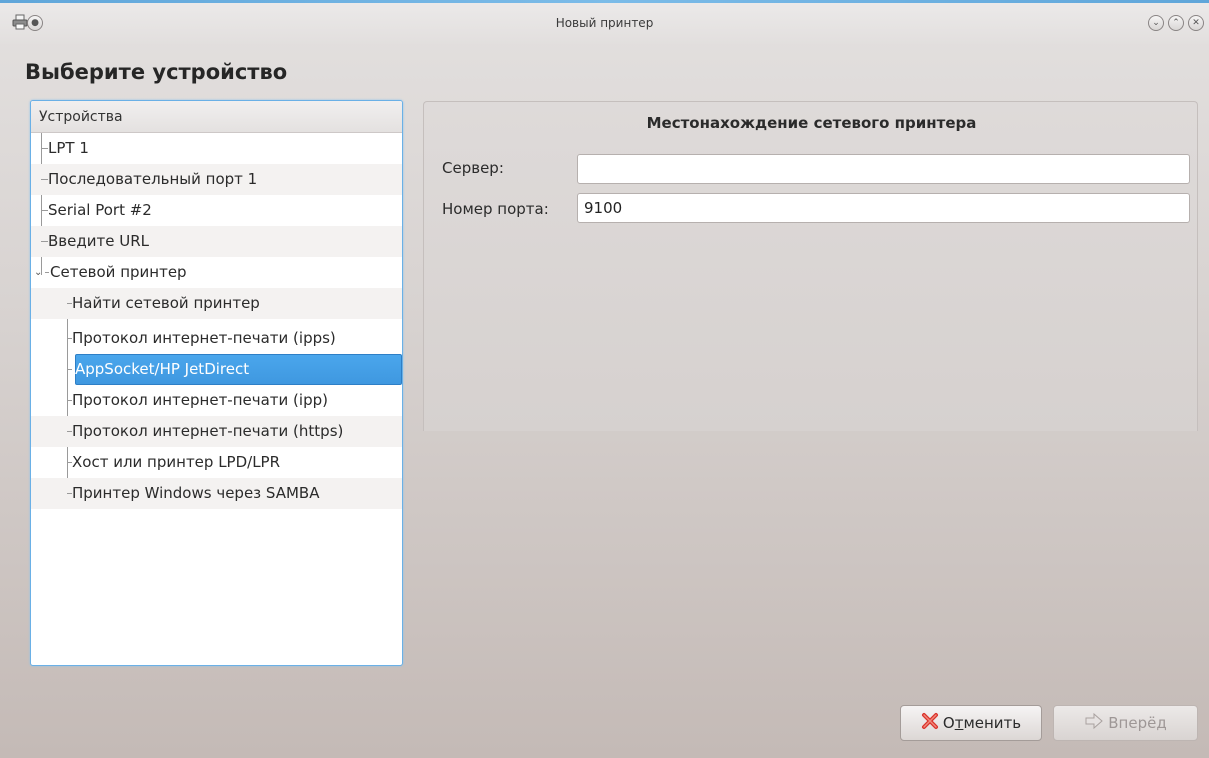 The image size is (1209, 758). I want to click on tree-item-label: Найти сетевой принтер, so click(166, 303).